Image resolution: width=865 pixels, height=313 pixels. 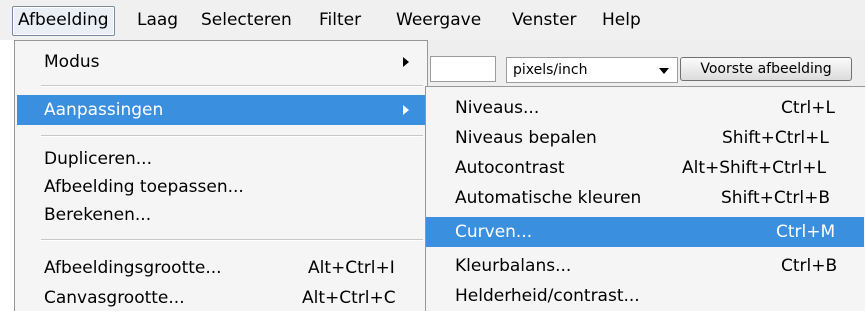 What do you see at coordinates (808, 108) in the screenshot?
I see `submenu-item-shortcut: Ctrl+L` at bounding box center [808, 108].